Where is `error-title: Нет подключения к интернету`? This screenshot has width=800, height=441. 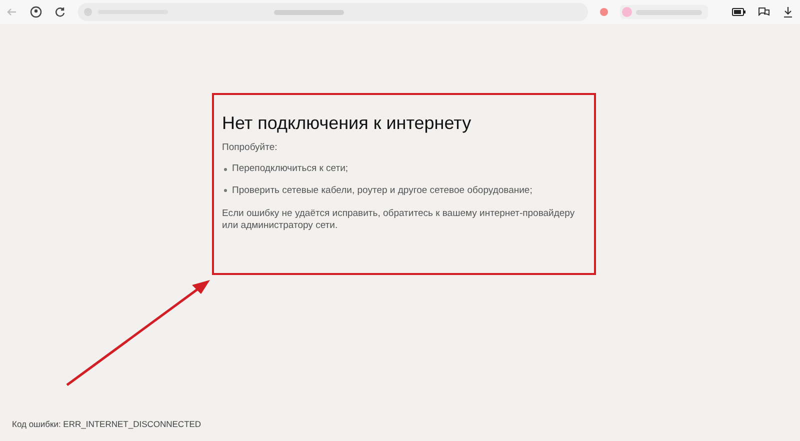 error-title: Нет подключения к интернету is located at coordinates (347, 123).